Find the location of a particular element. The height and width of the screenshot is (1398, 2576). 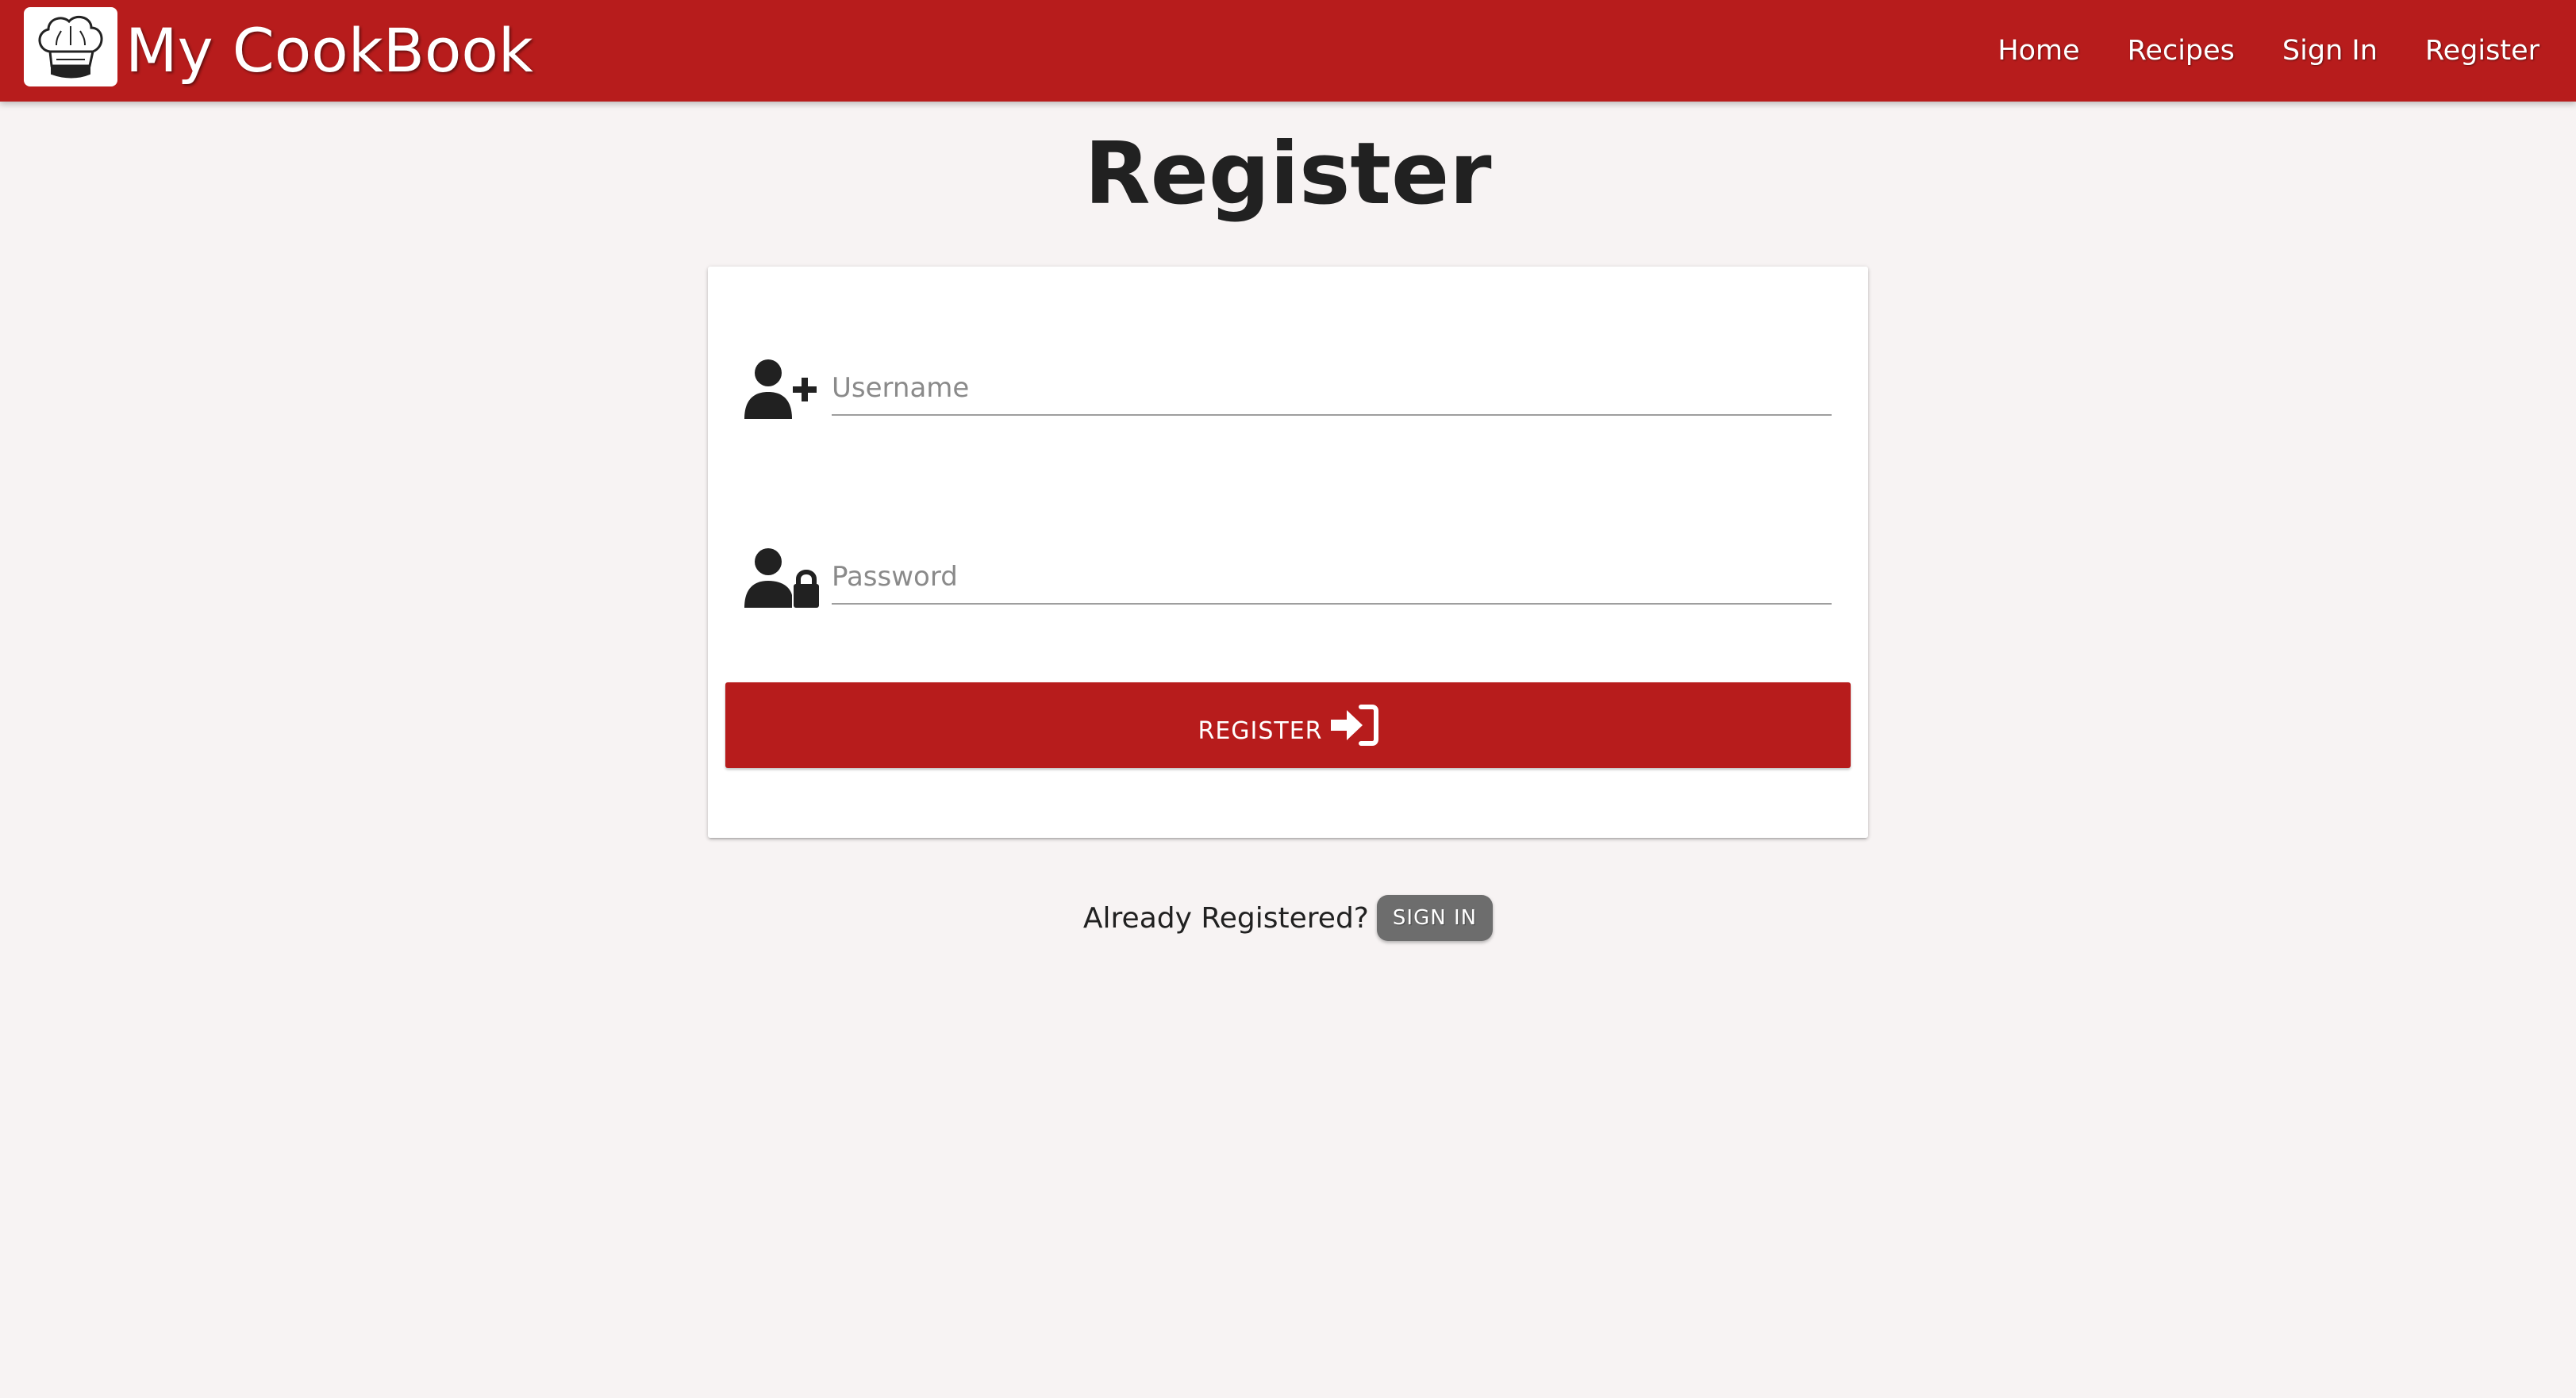

register-button: REGISTER is located at coordinates (1288, 725).